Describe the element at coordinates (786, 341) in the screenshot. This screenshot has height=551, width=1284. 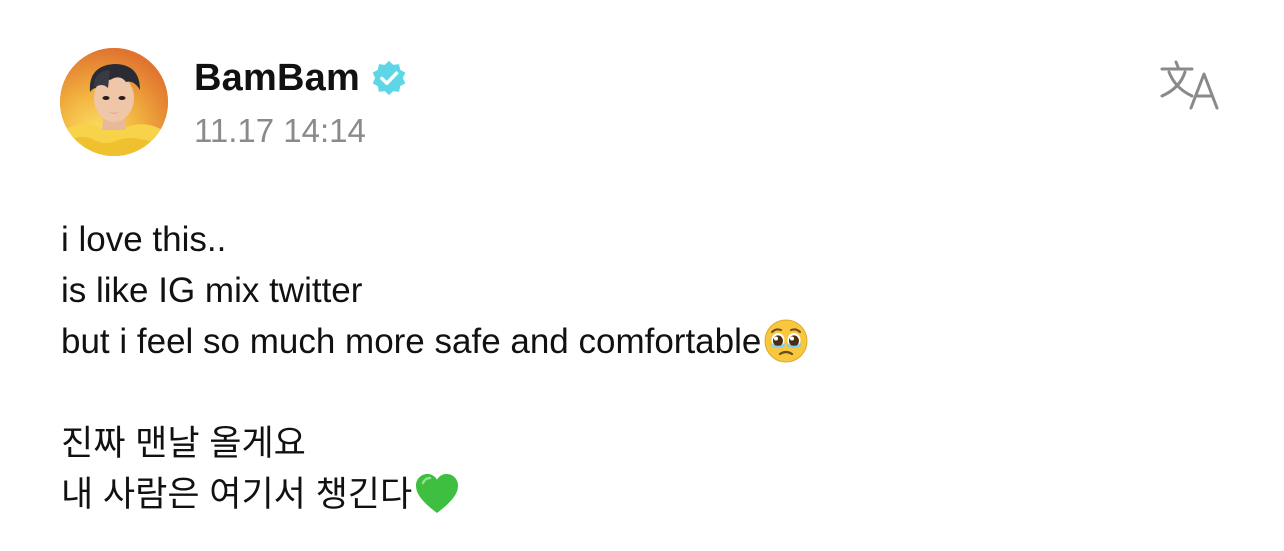
I see `pleading-face-emoji` at that location.